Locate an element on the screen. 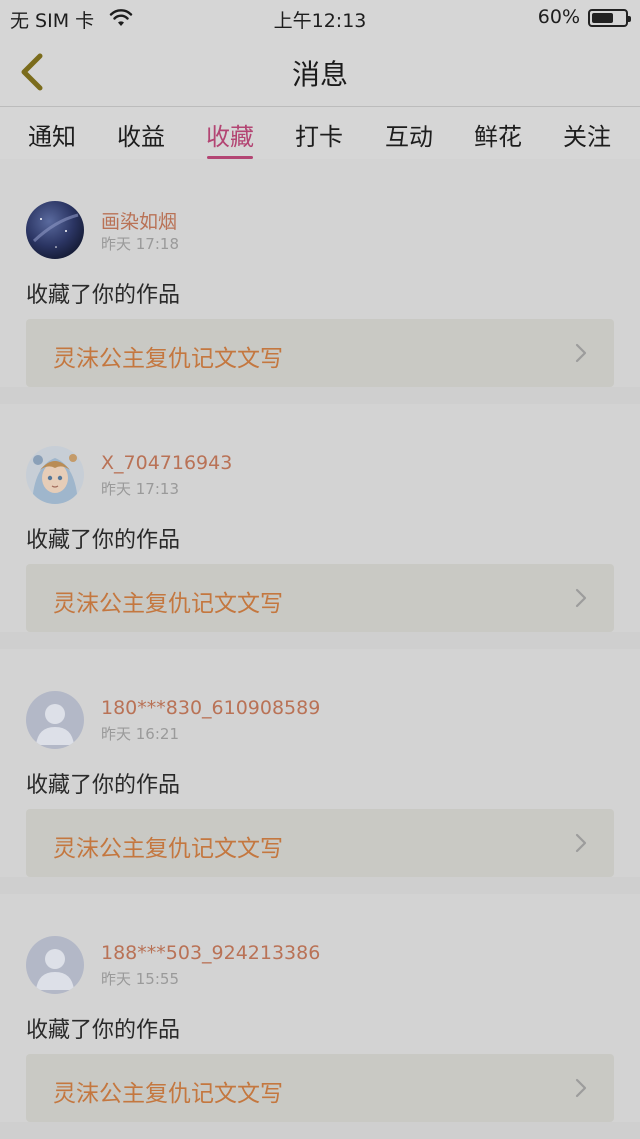 The height and width of the screenshot is (1139, 640). tab-interaction: 互动 is located at coordinates (409, 134).